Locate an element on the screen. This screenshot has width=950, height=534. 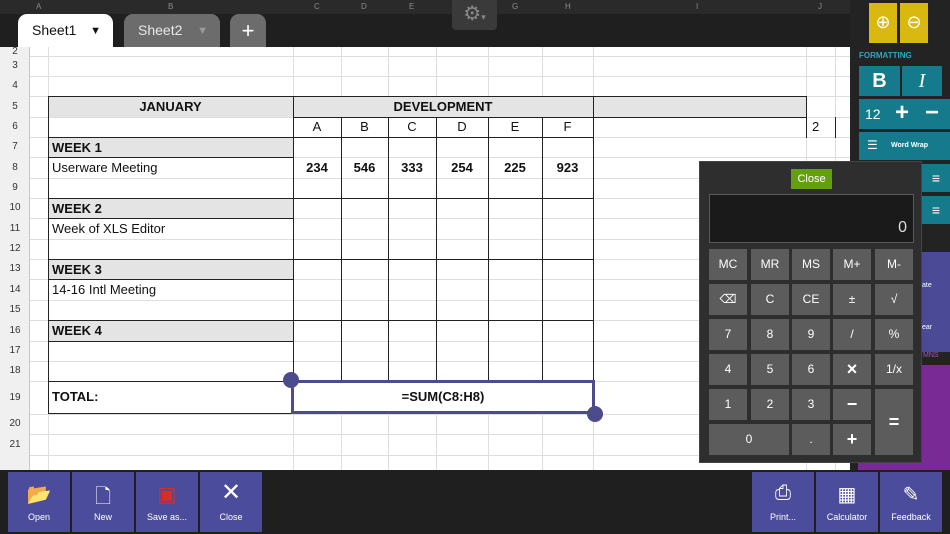
calc-key-0: 0 is located at coordinates (749, 439).